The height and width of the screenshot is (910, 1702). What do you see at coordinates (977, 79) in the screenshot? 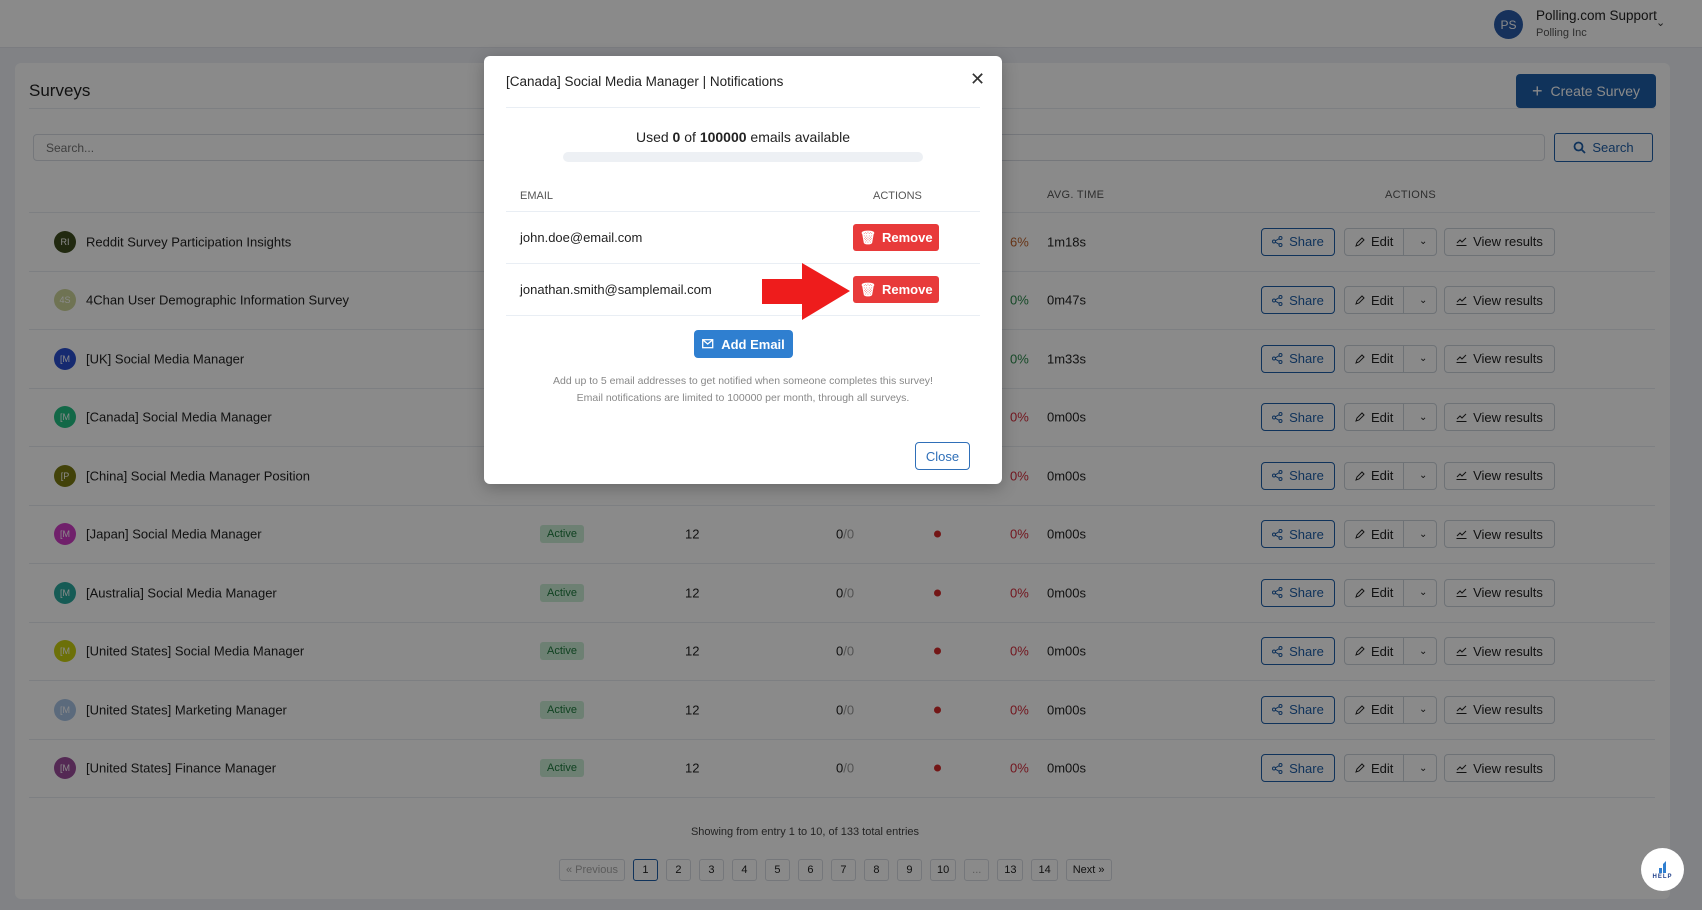
I see `close-icon: ✕` at bounding box center [977, 79].